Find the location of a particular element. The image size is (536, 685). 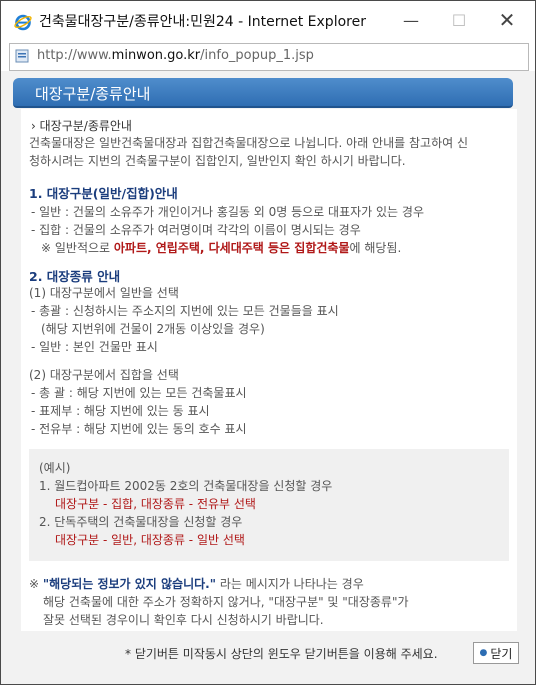

footer-note: * 닫기버튼 미작동시 상단의 윈도우 닫기버튼을 이용해 주세요. is located at coordinates (281, 654).